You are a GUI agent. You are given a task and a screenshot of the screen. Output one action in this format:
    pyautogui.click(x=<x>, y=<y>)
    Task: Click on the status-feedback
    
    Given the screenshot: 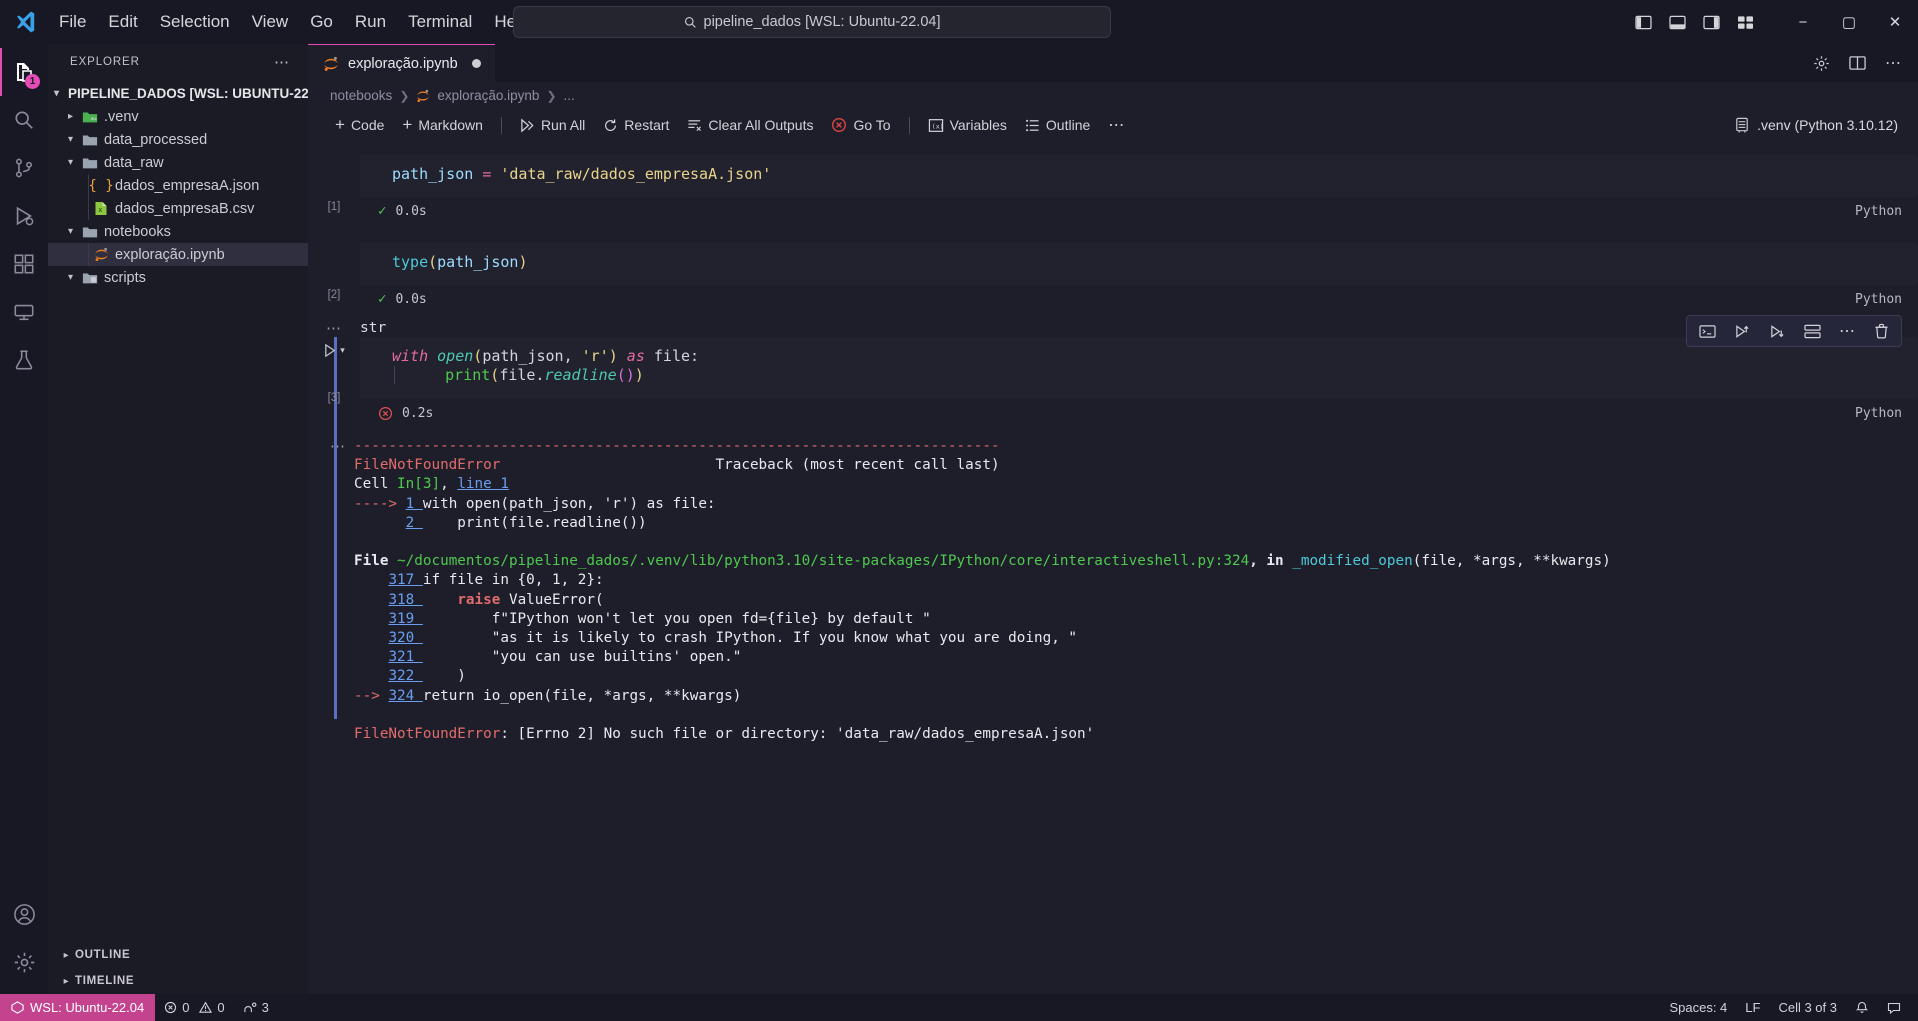 What is the action you would take?
    pyautogui.click(x=1894, y=1007)
    